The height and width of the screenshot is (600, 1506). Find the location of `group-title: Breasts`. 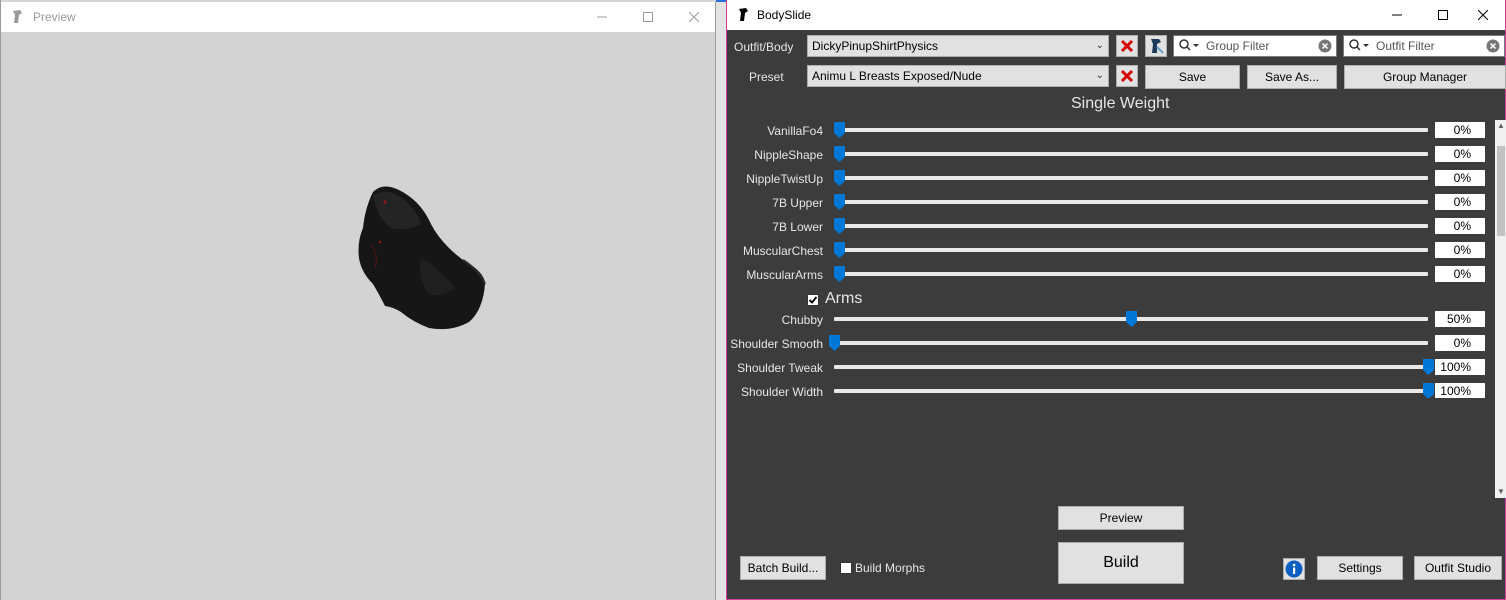

group-title: Breasts is located at coordinates (852, 463).